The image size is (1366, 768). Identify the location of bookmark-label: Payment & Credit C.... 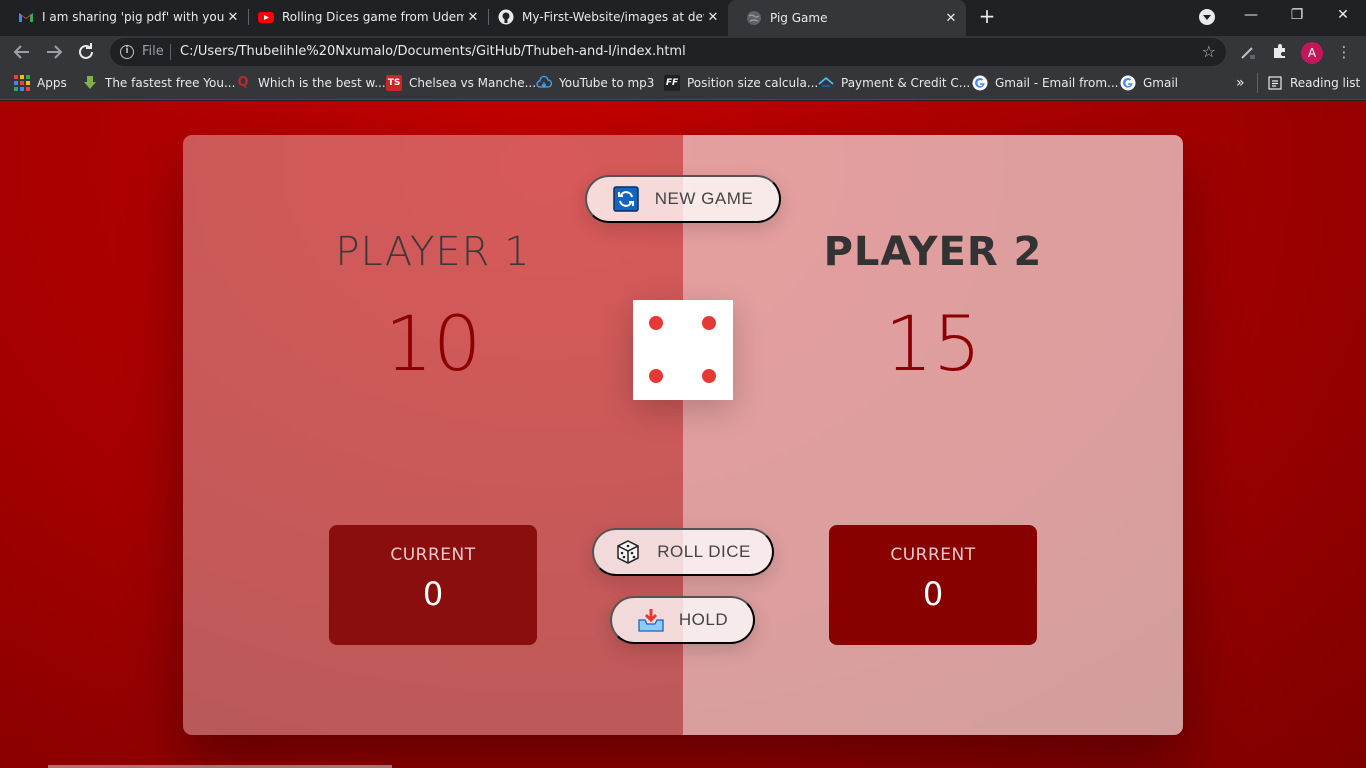
(906, 83).